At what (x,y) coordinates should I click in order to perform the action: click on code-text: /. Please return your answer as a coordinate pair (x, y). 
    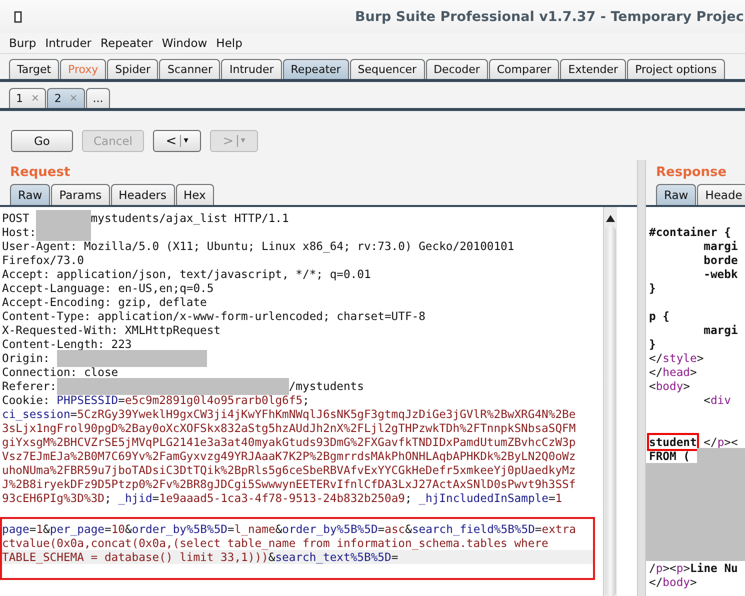
    Looking at the image, I should click on (652, 568).